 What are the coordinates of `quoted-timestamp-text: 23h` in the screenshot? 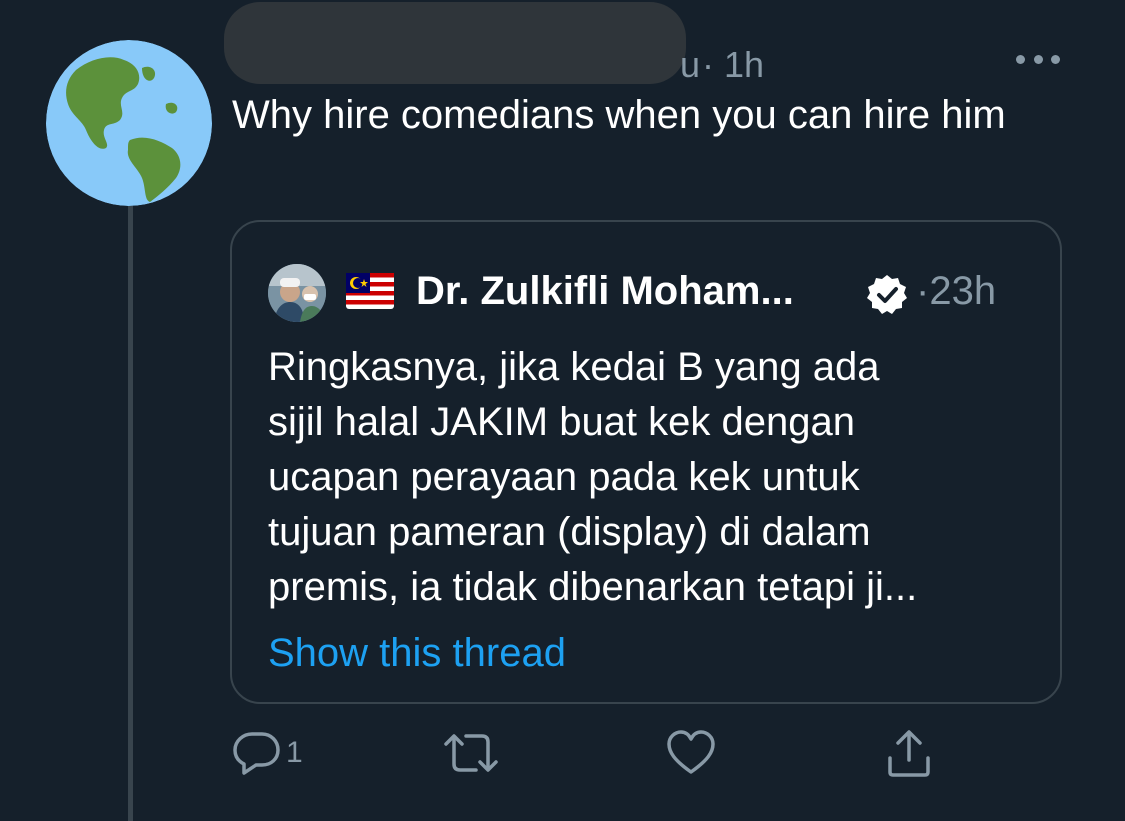 It's located at (963, 291).